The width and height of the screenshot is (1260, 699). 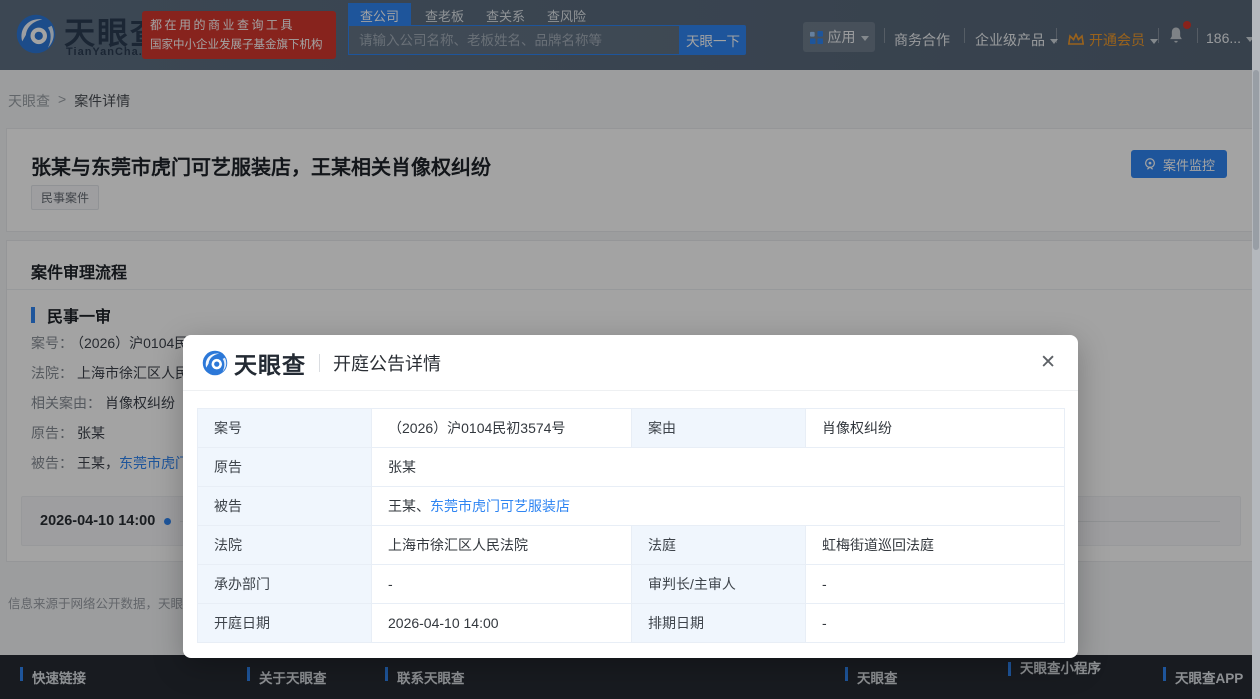 I want to click on table-row: 原告 张某, so click(x=631, y=467).